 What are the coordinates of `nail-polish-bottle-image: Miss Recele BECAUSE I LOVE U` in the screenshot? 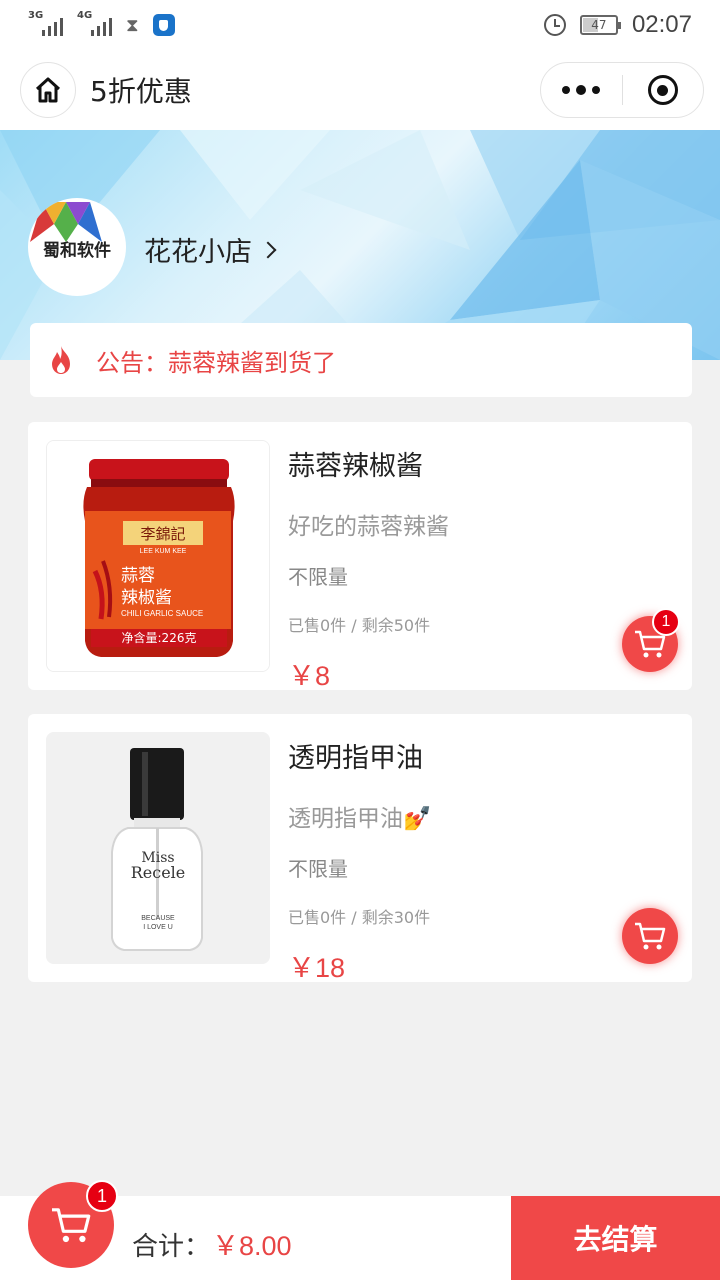 It's located at (158, 848).